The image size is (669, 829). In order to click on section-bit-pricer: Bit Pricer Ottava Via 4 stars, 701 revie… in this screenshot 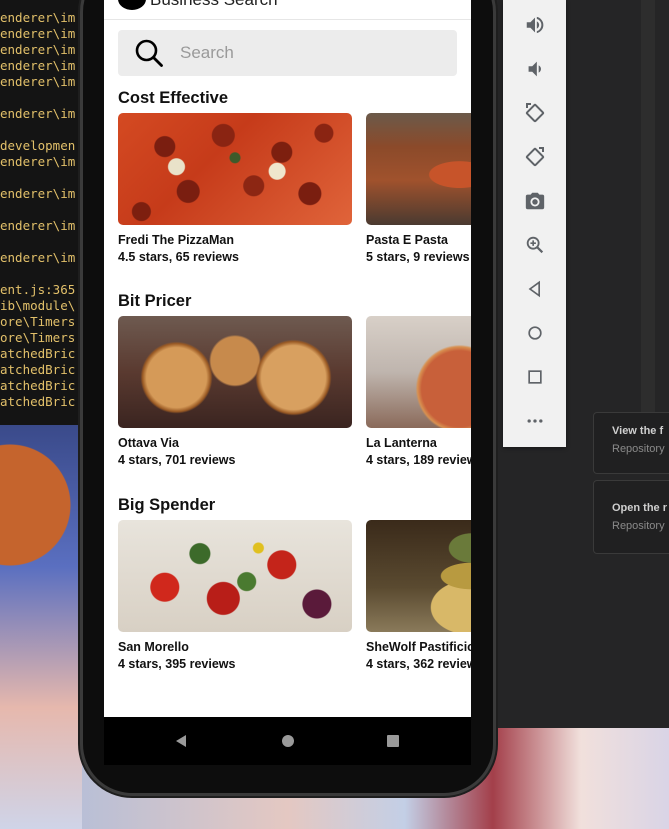, I will do `click(294, 387)`.